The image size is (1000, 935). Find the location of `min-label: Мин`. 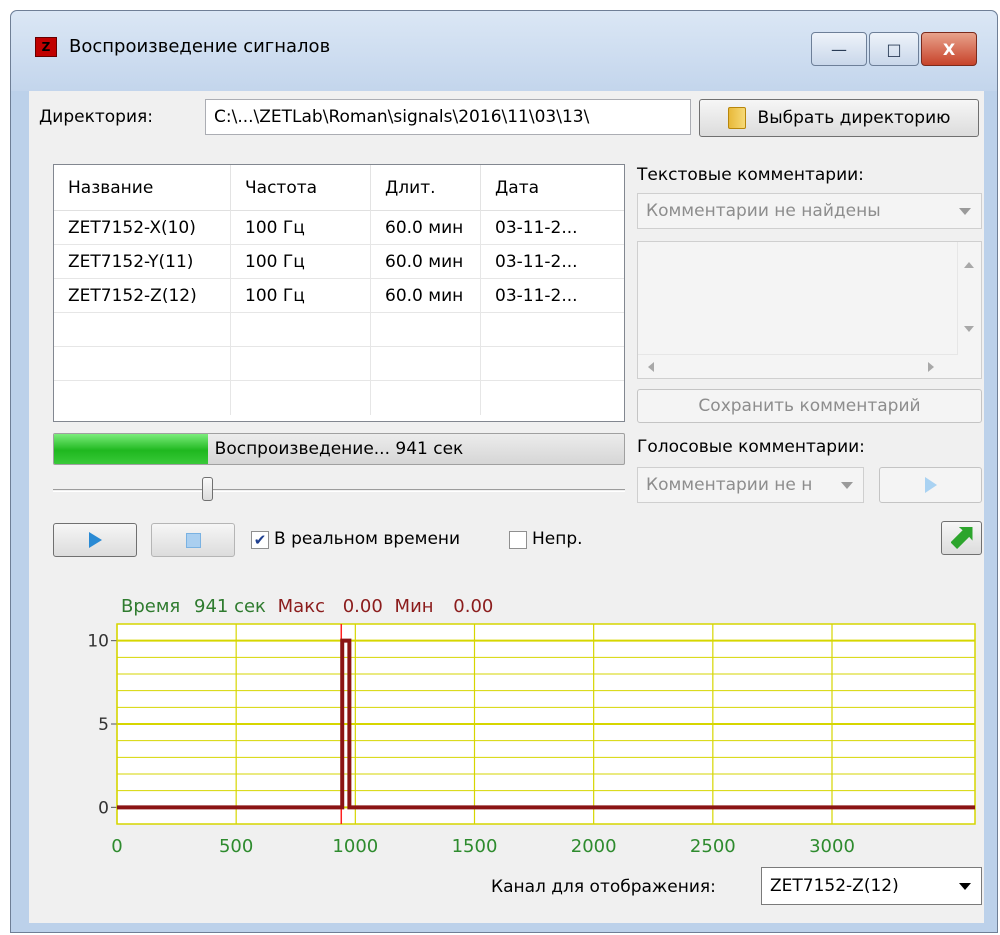

min-label: Мин is located at coordinates (414, 606).